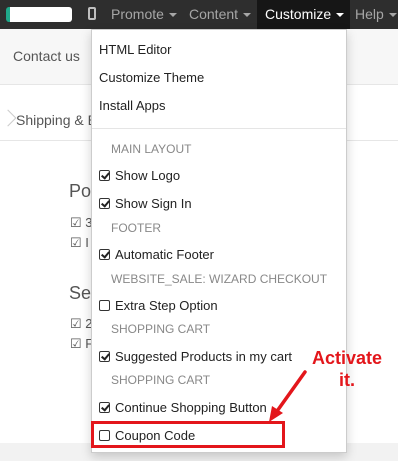  What do you see at coordinates (164, 254) in the screenshot?
I see `menu-automatic-footer-label: Automatic Footer` at bounding box center [164, 254].